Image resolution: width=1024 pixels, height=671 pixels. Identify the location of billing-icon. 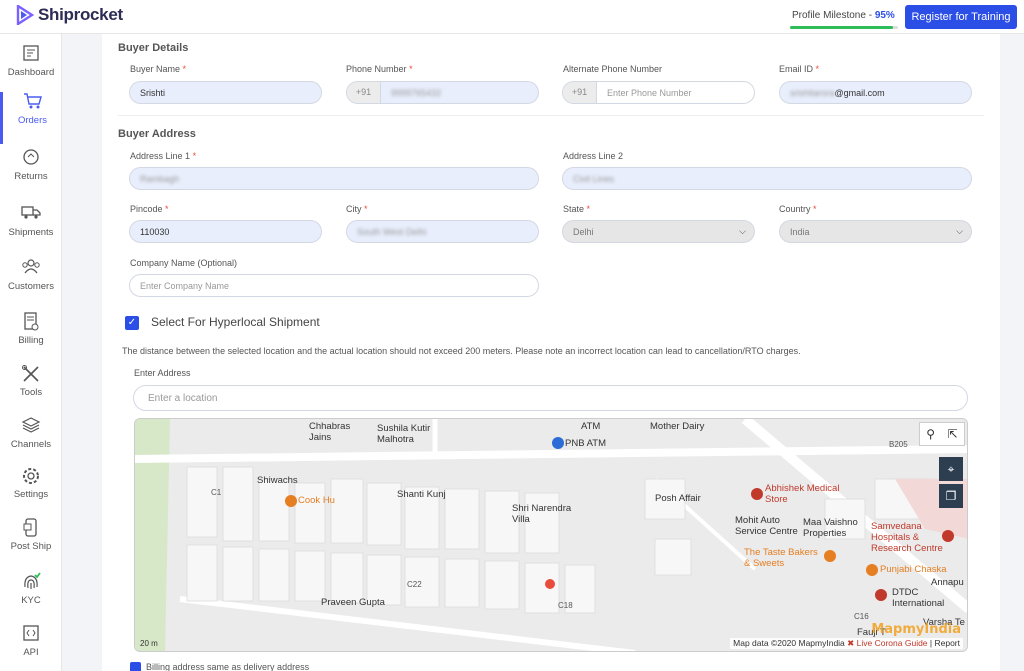
(31, 322).